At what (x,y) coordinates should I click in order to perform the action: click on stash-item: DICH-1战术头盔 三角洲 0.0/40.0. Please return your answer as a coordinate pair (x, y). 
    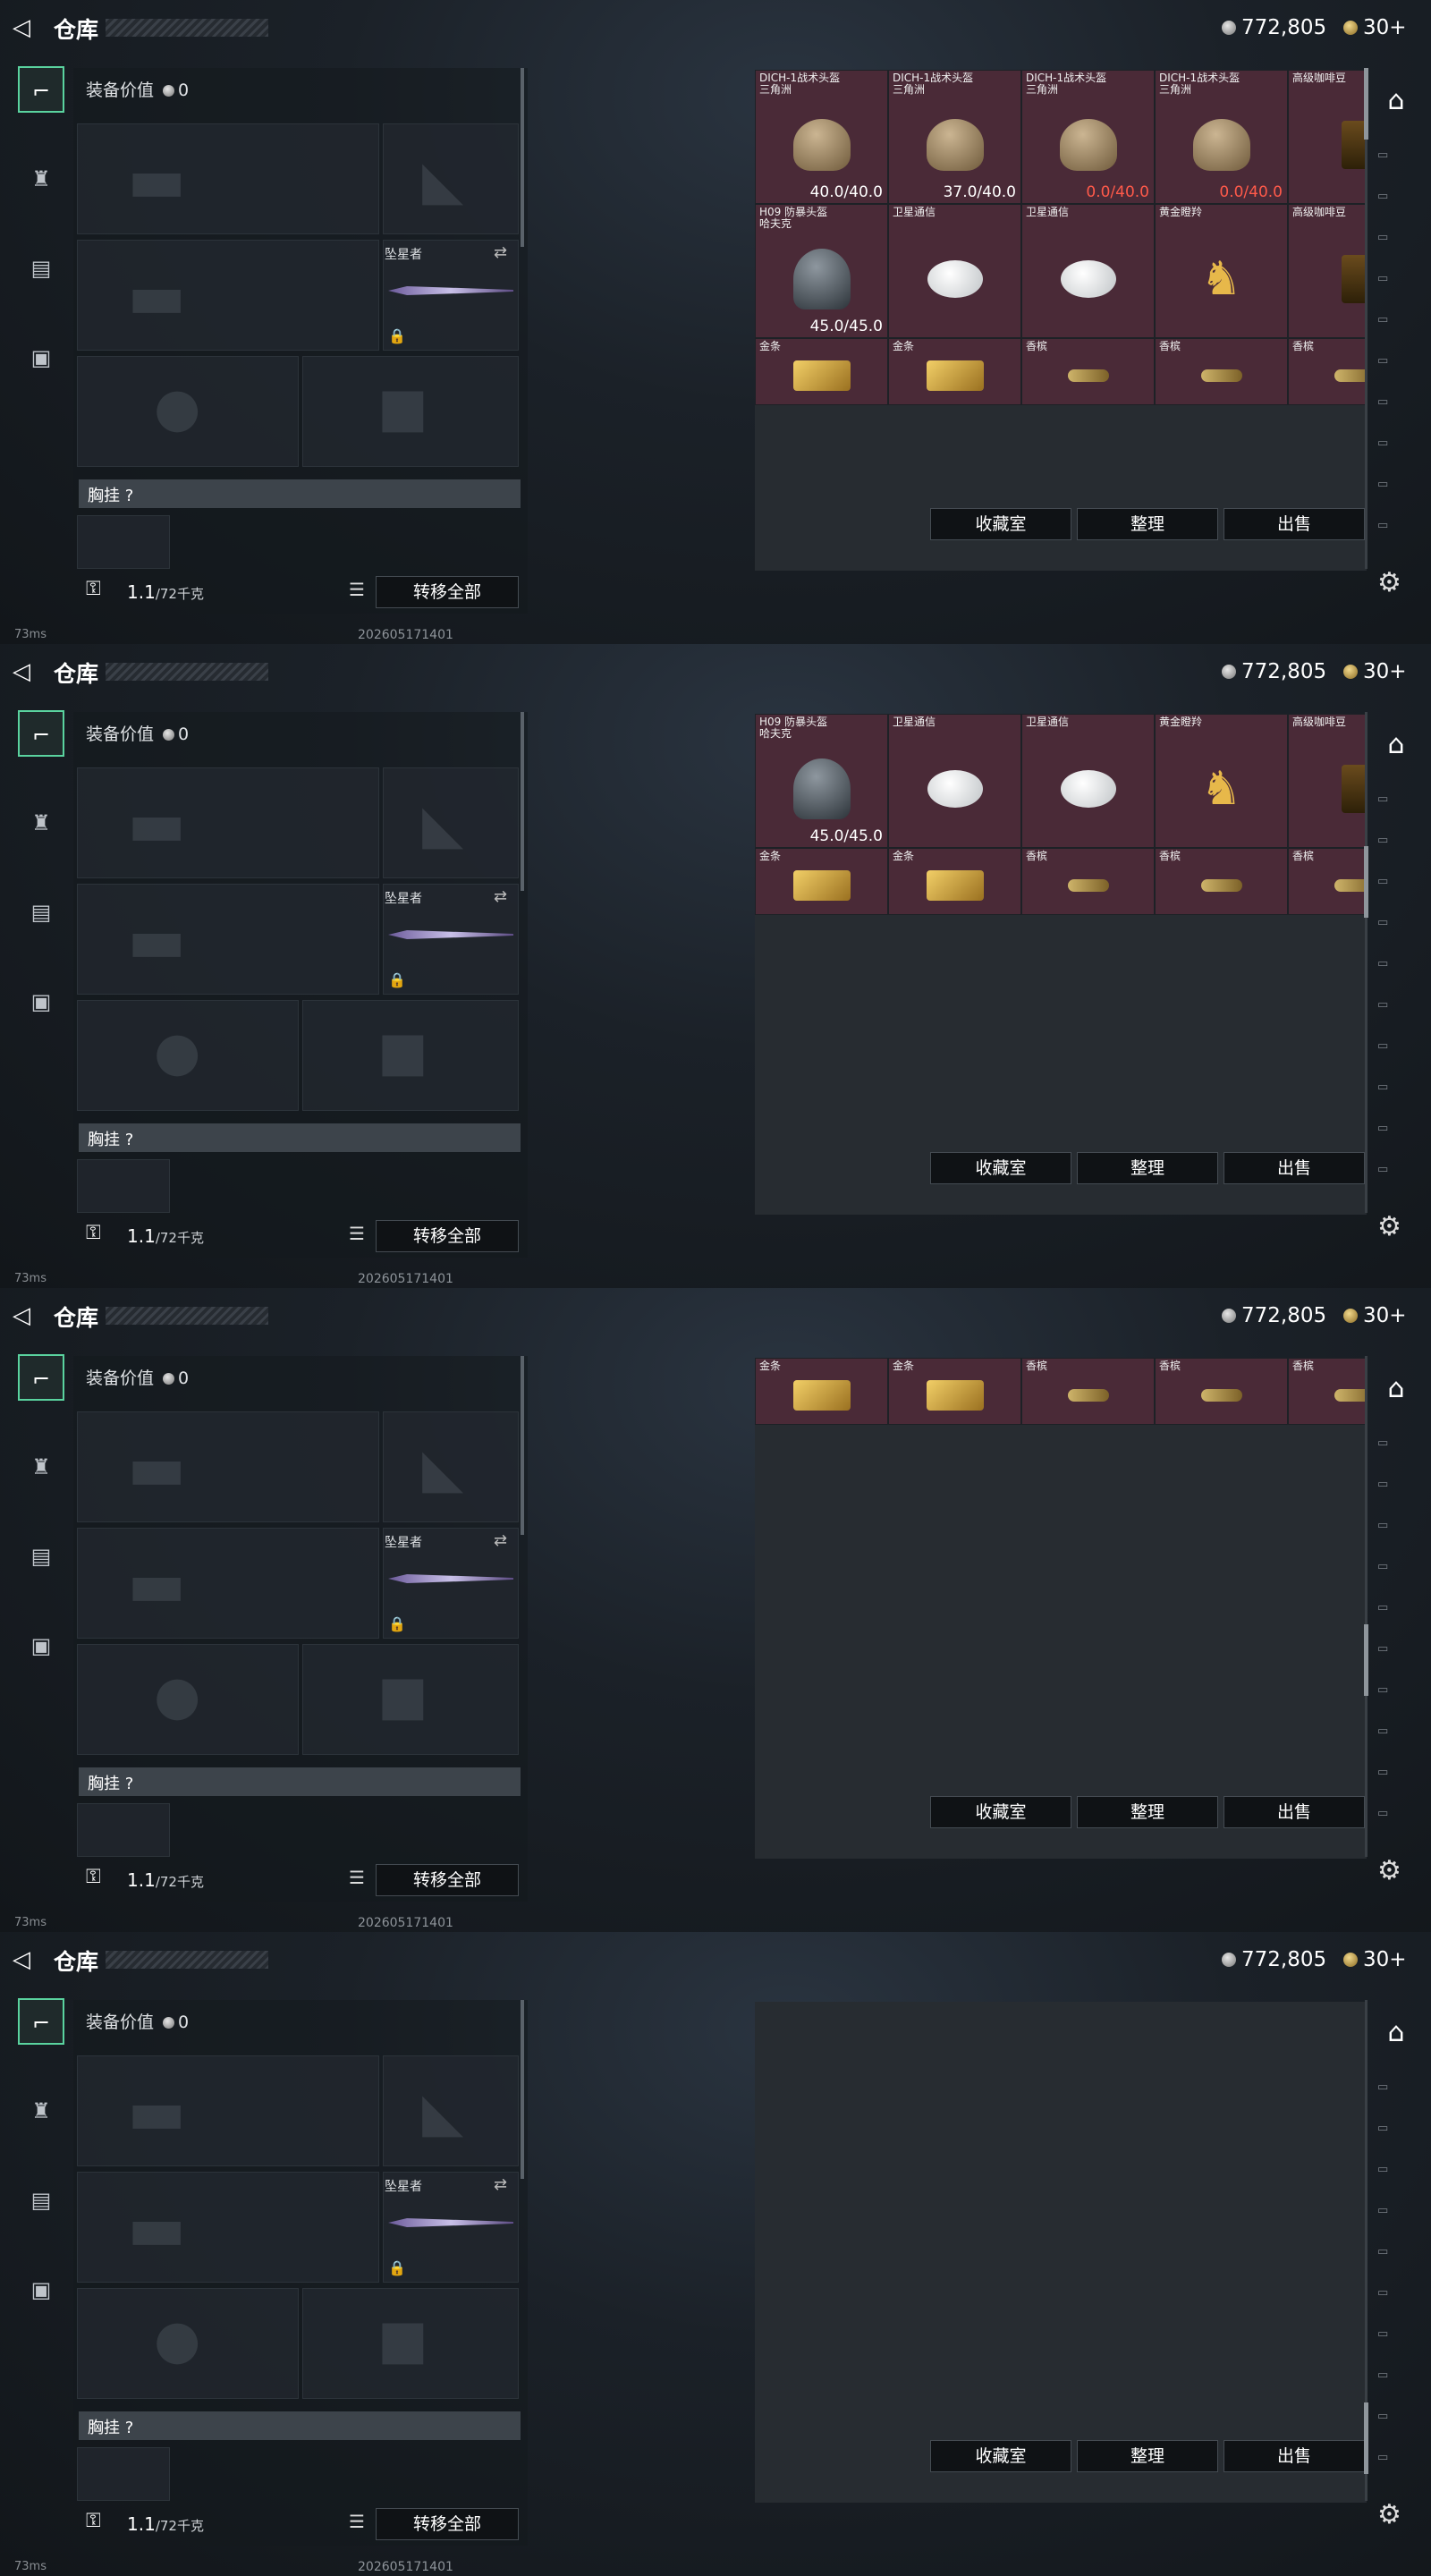
    Looking at the image, I should click on (1088, 137).